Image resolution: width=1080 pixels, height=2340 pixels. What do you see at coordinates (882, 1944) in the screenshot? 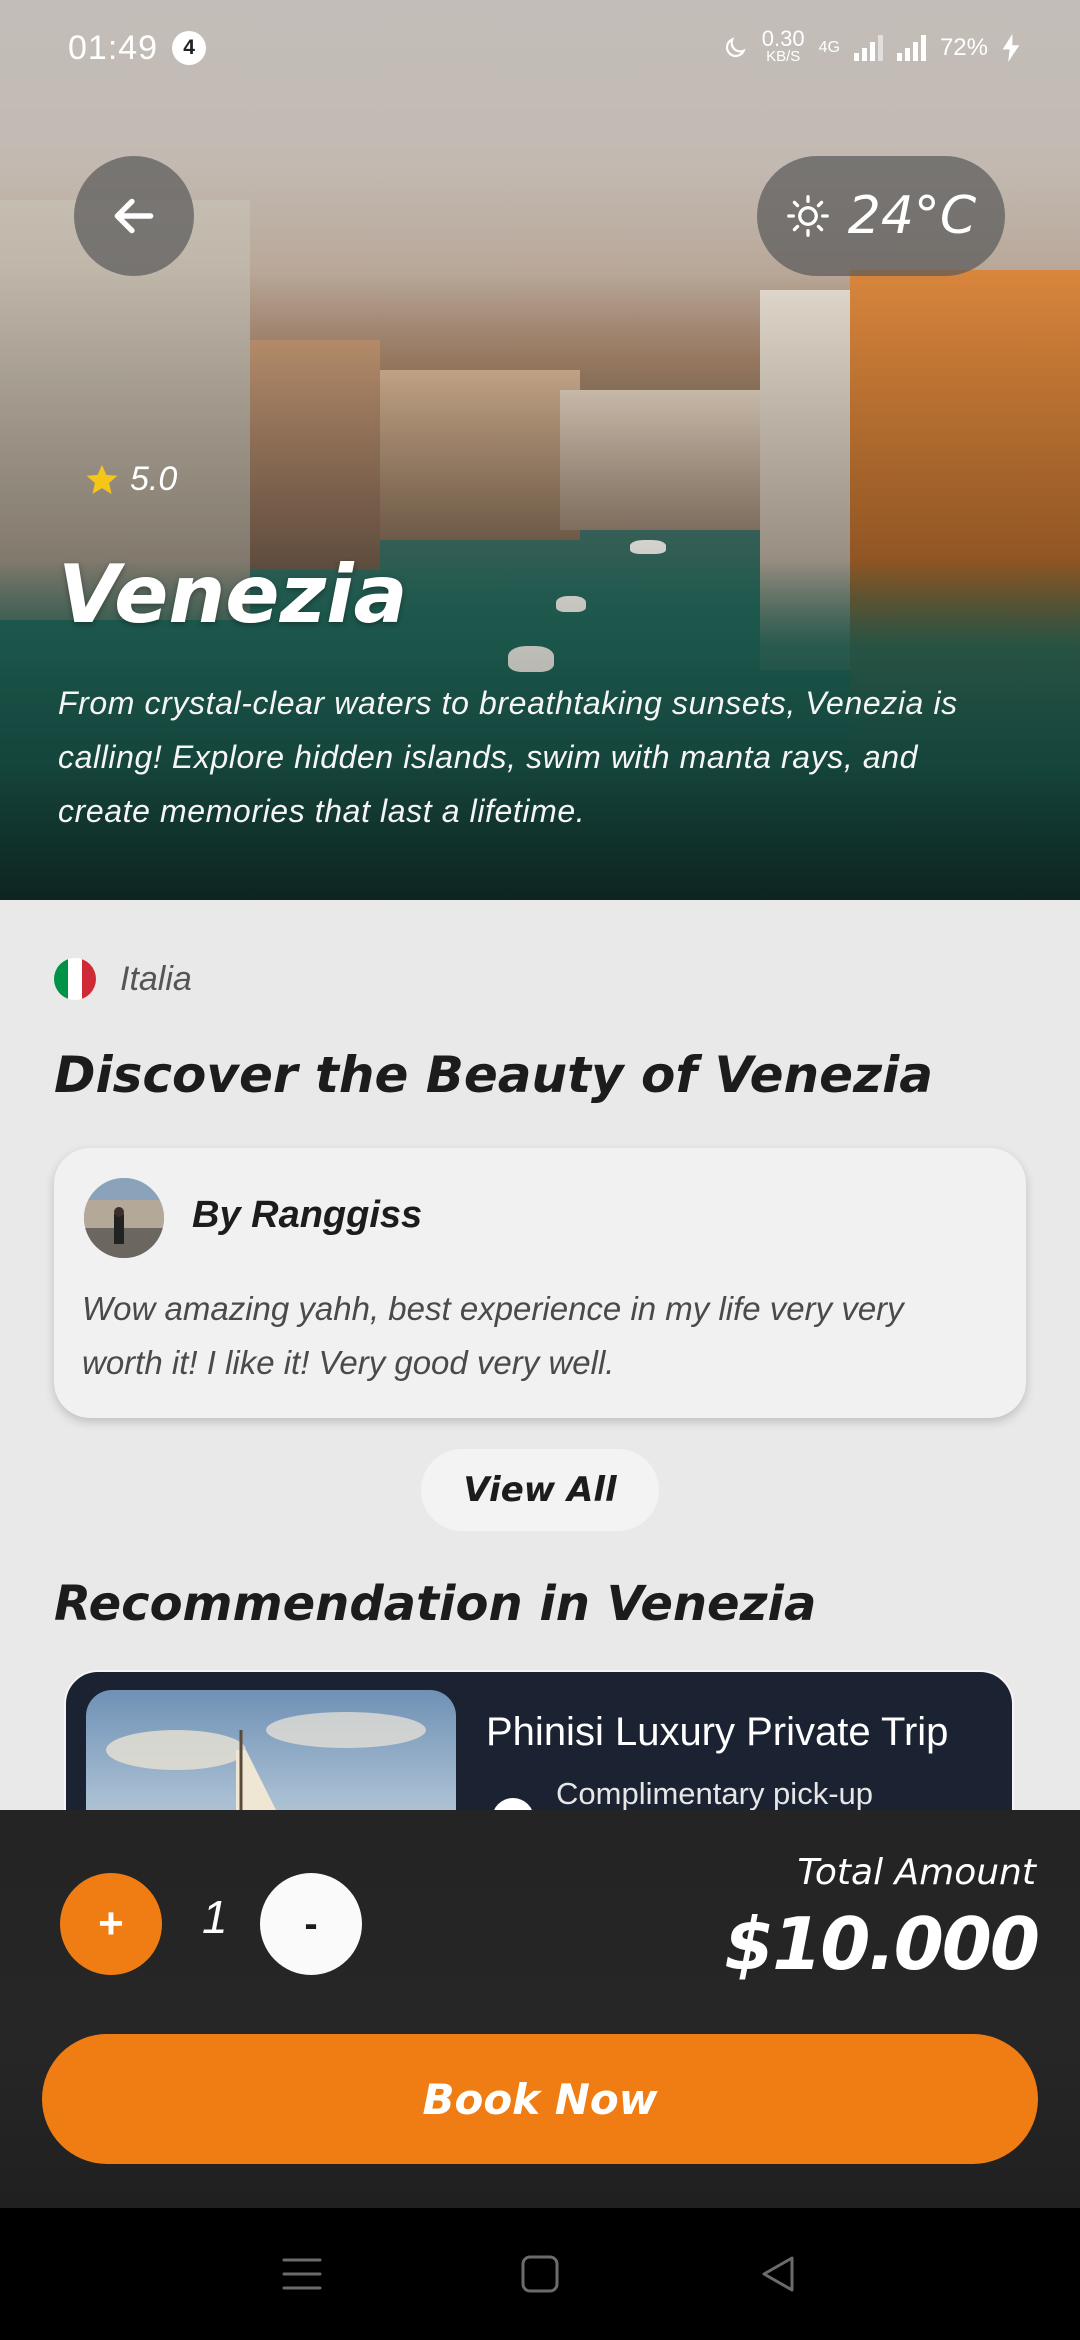
I see `total-amount-value: $10.000` at bounding box center [882, 1944].